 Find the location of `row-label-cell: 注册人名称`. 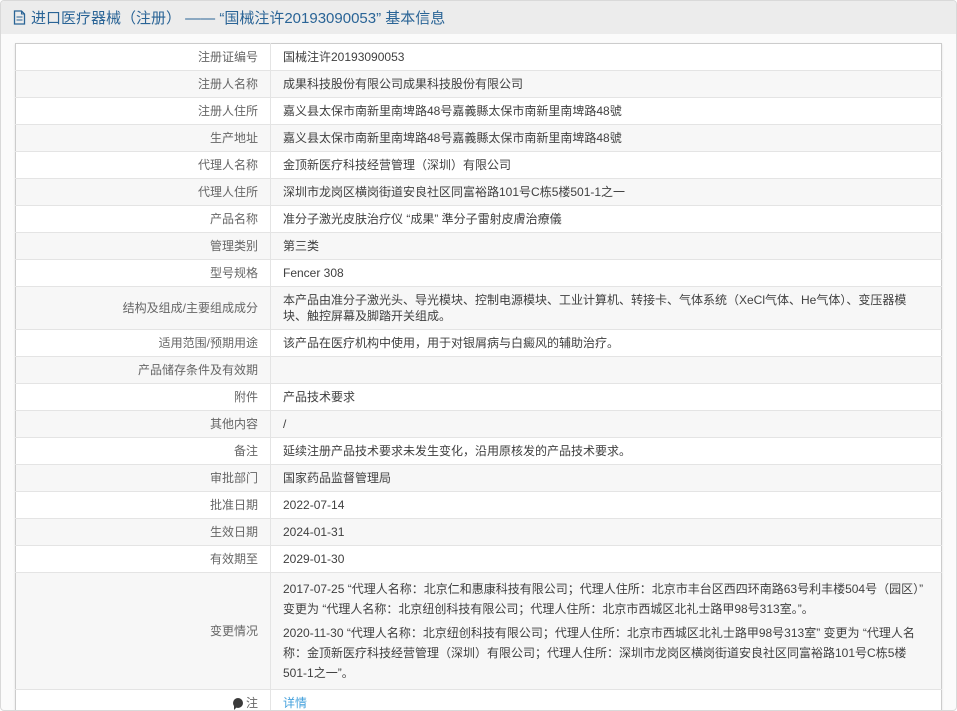

row-label-cell: 注册人名称 is located at coordinates (143, 84).